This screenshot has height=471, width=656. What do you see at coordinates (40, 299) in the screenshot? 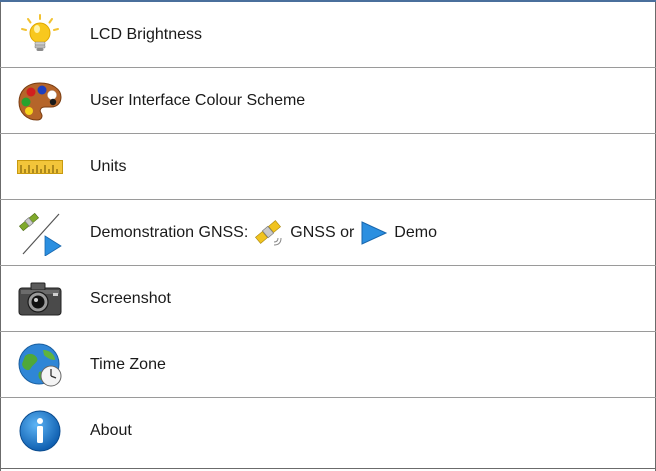
I see `camera-icon` at bounding box center [40, 299].